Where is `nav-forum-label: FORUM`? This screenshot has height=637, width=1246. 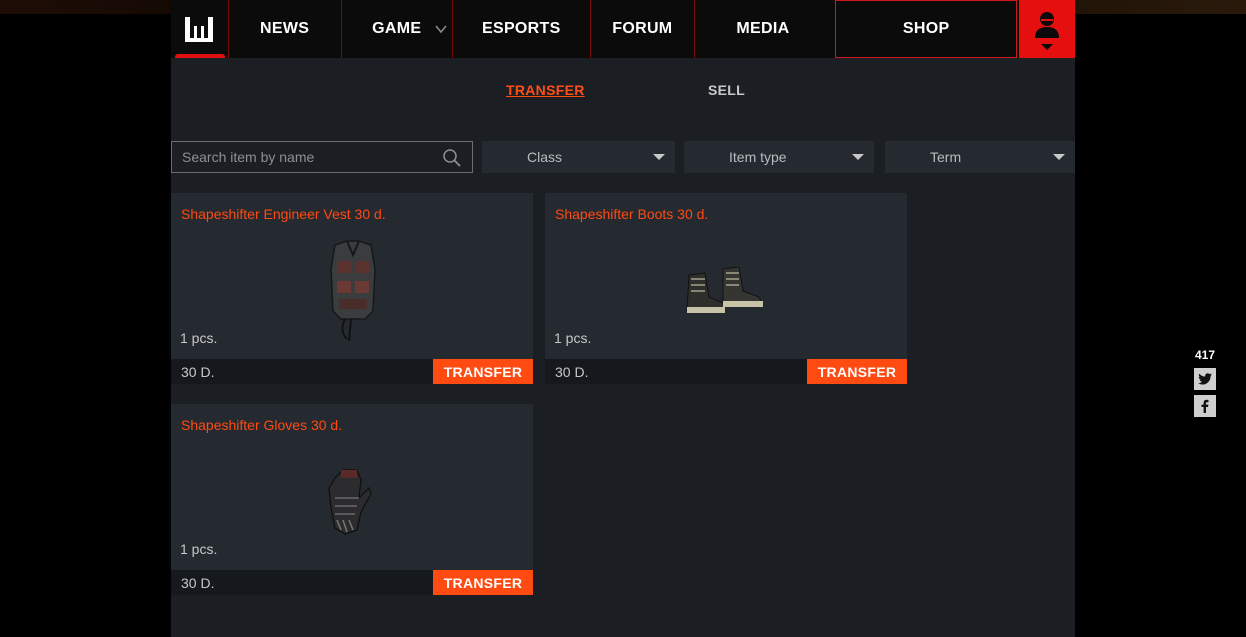
nav-forum-label: FORUM is located at coordinates (642, 28).